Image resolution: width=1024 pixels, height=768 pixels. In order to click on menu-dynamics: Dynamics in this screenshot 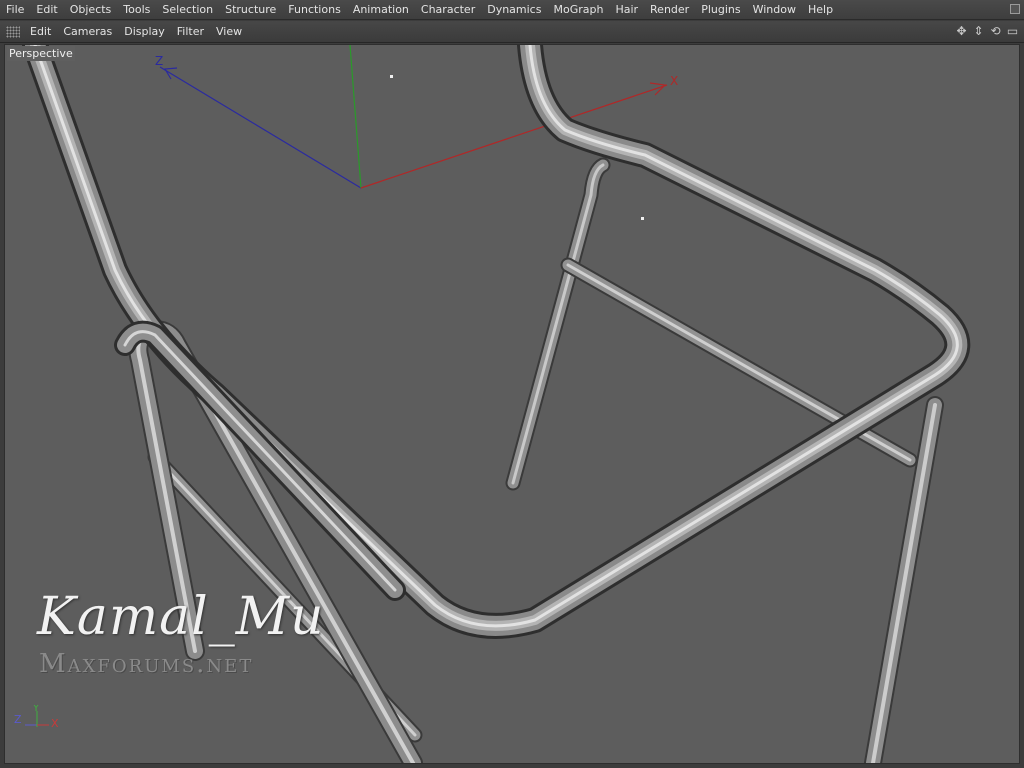, I will do `click(514, 10)`.